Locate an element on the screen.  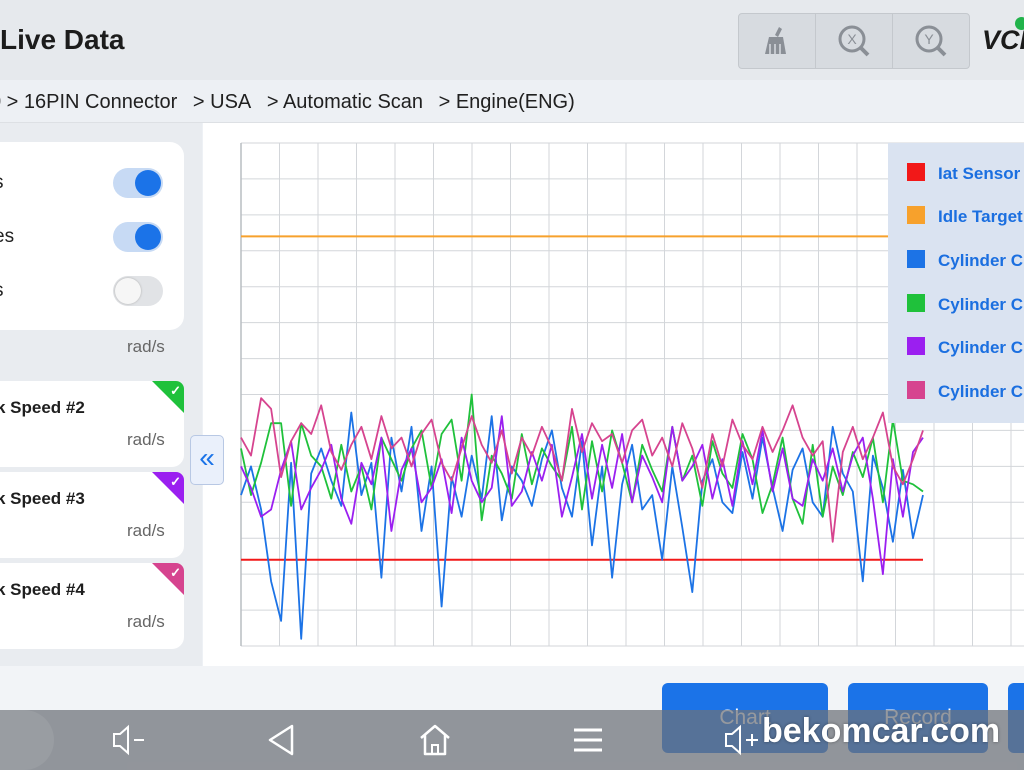
y-axis-letter: Y is located at coordinates (929, 39).